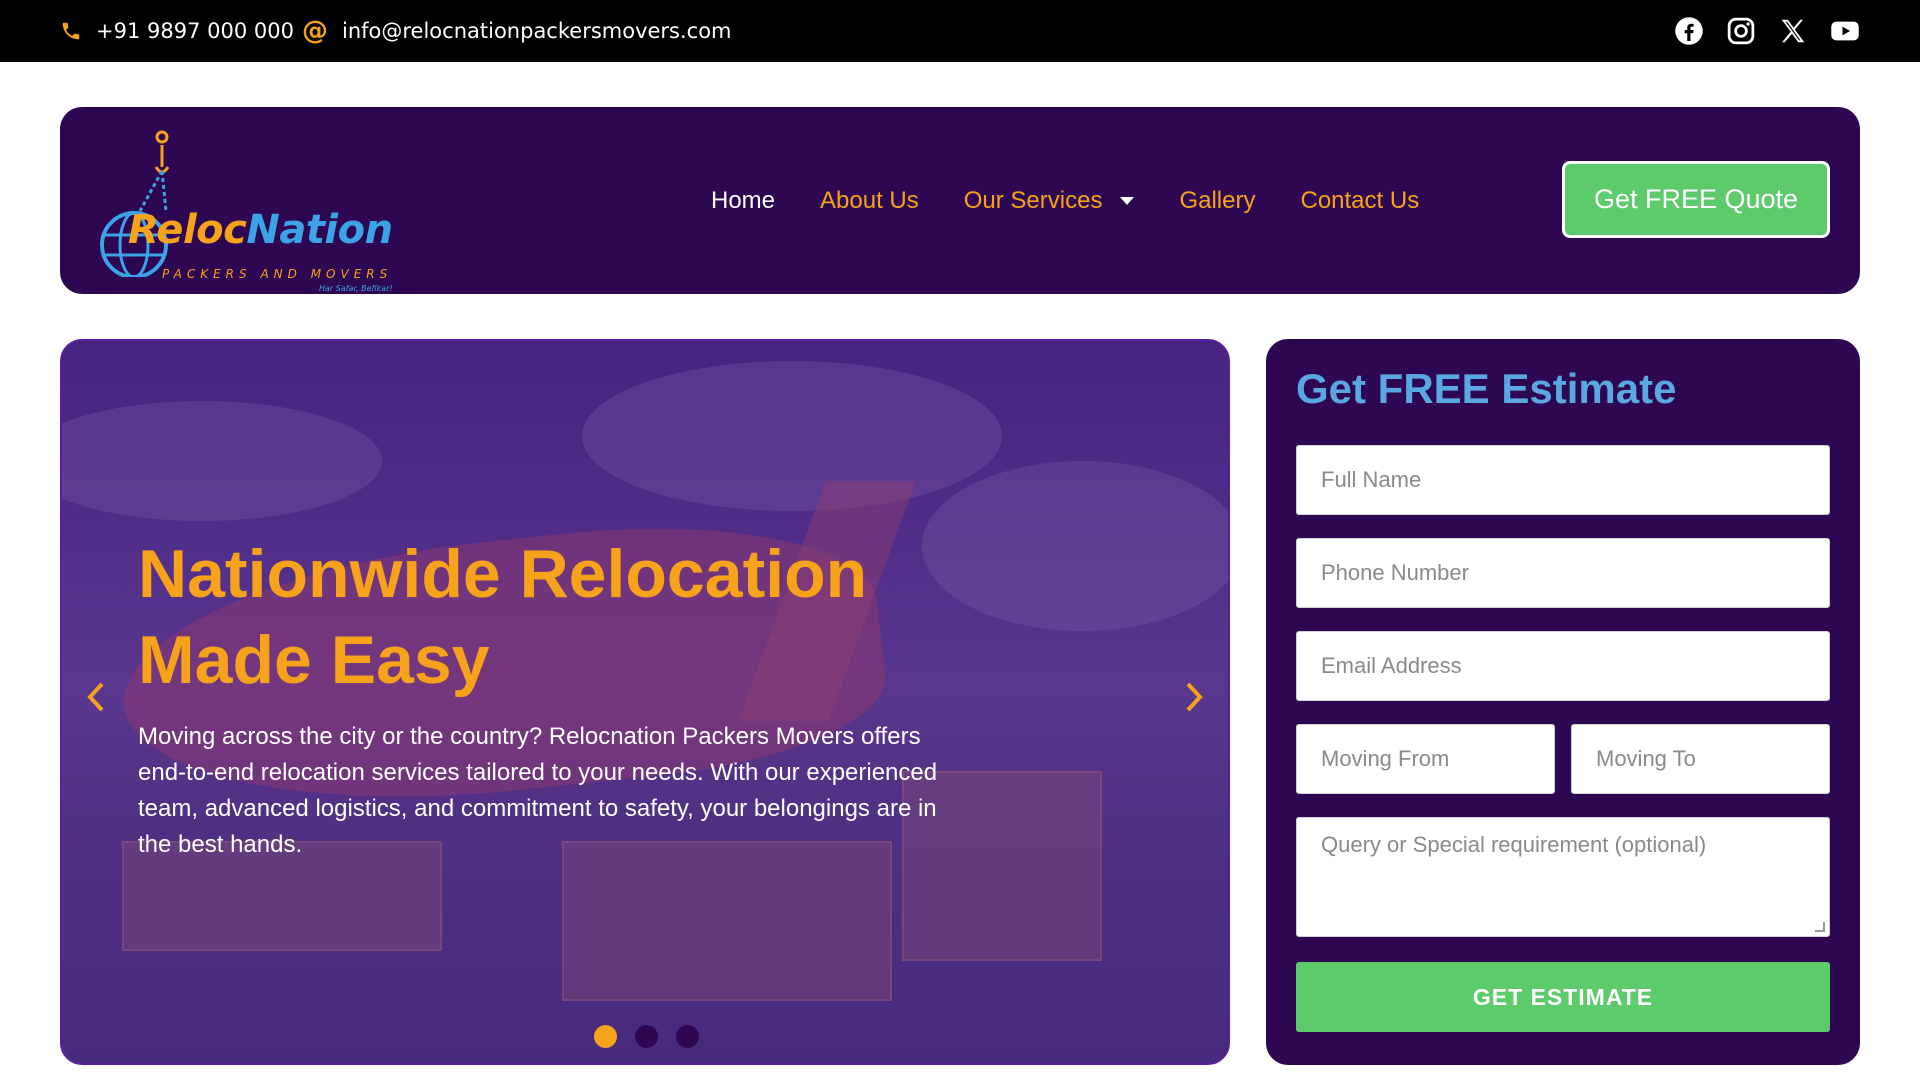 The image size is (1920, 1080). Describe the element at coordinates (1563, 997) in the screenshot. I see `get-estimate-button: GET ESTIMATE` at that location.